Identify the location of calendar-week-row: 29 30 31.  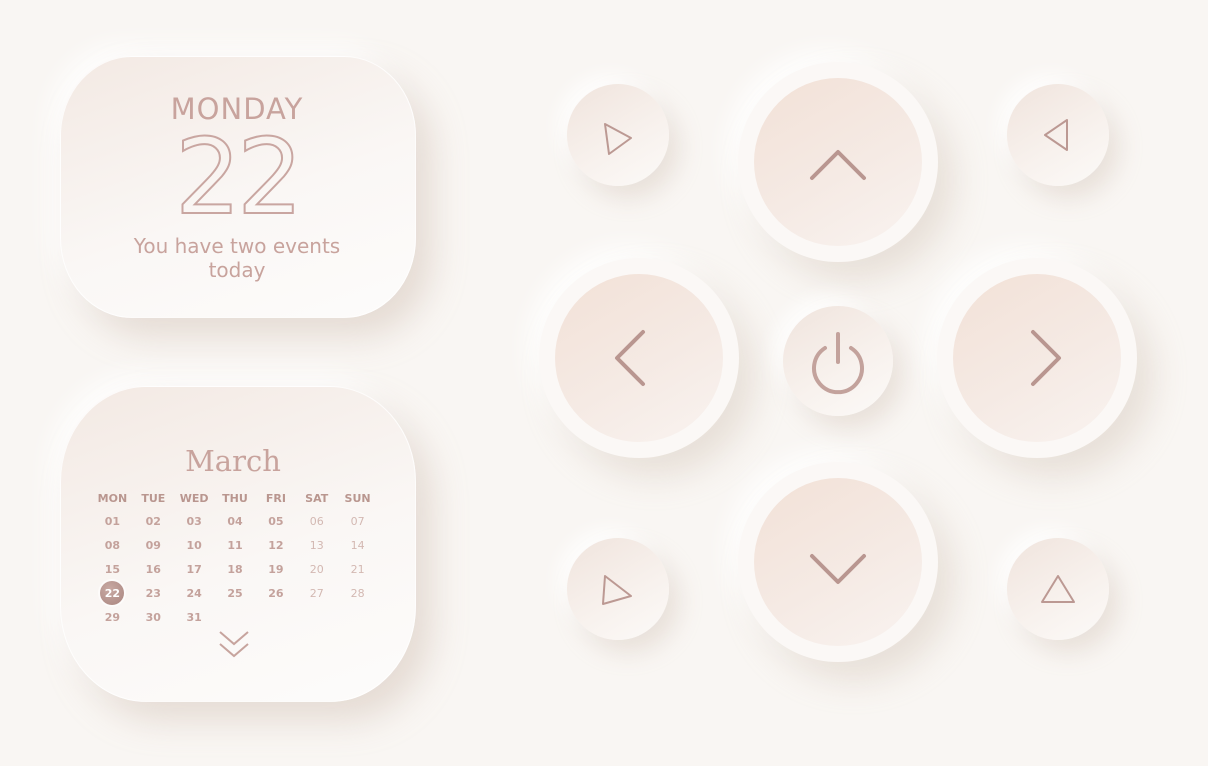
(235, 617).